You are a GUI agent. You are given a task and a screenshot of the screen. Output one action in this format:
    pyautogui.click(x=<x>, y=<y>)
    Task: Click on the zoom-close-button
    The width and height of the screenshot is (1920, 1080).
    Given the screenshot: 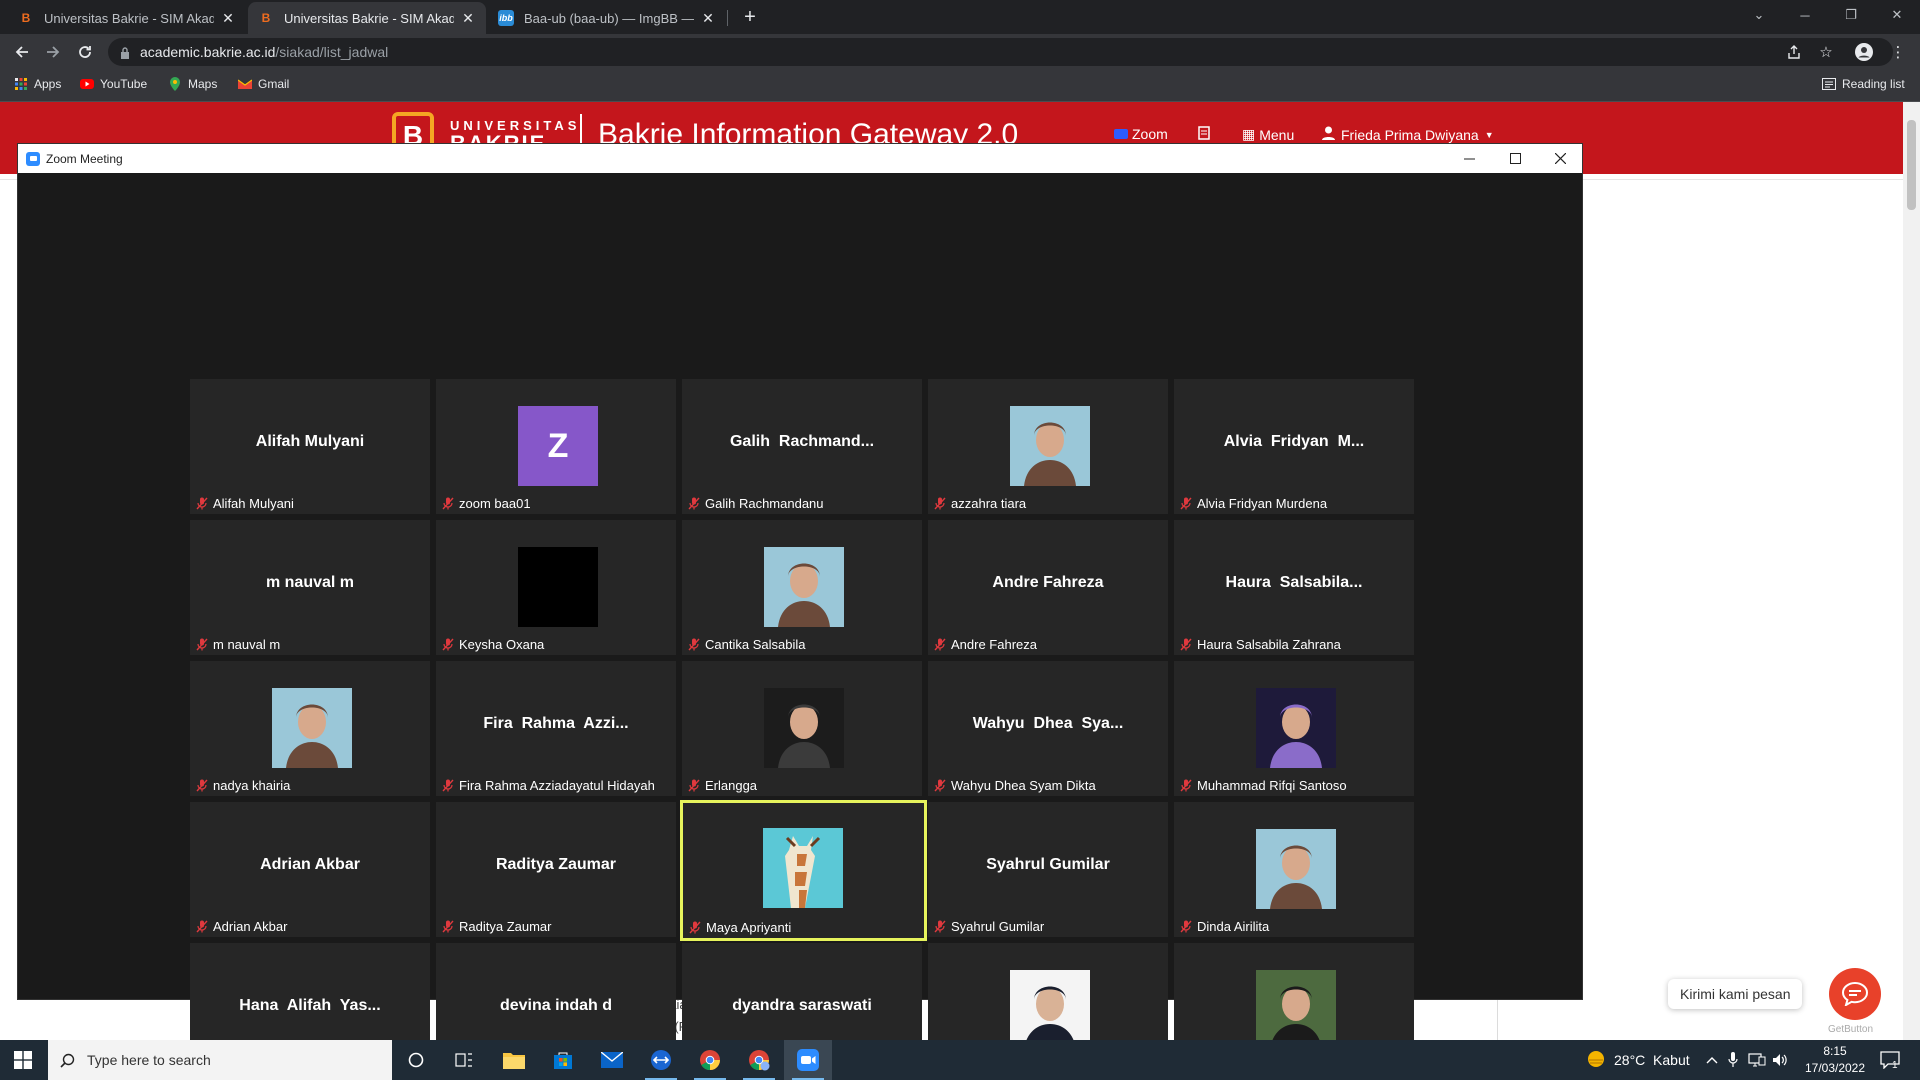 What is the action you would take?
    pyautogui.click(x=1560, y=158)
    